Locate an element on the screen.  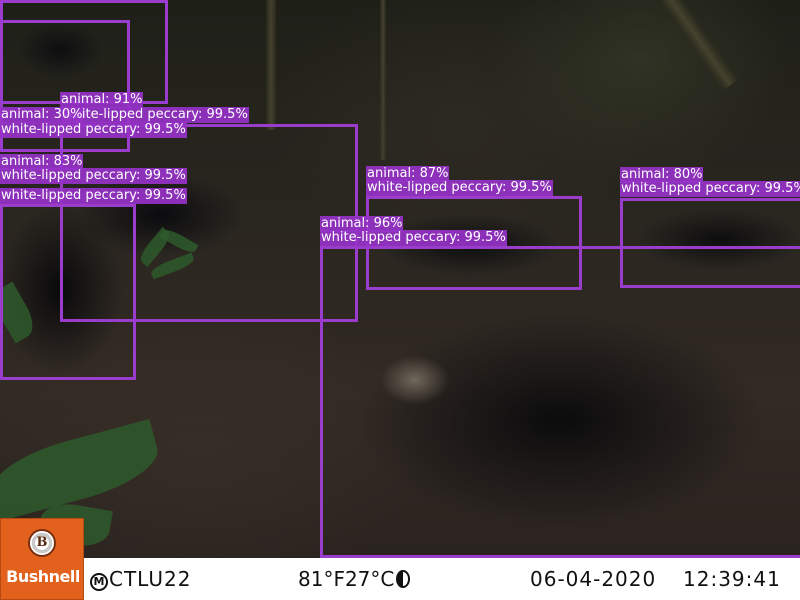
brand-name: Bushnell is located at coordinates (43, 576).